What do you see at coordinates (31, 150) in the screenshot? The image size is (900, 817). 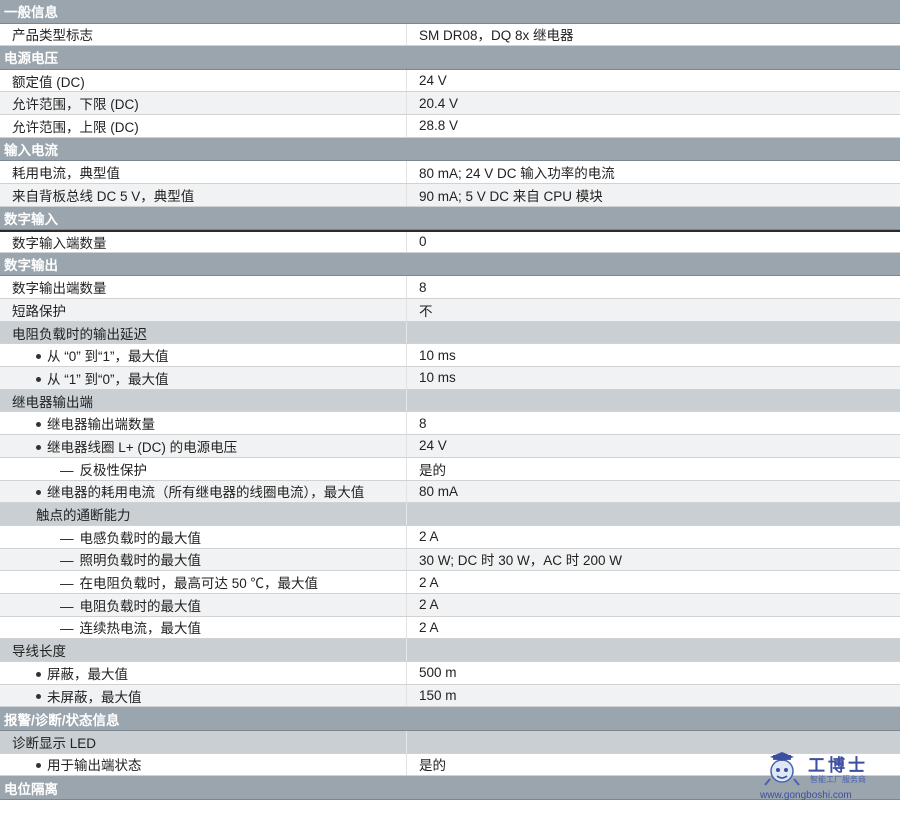 I see `section-title: 输入电流` at bounding box center [31, 150].